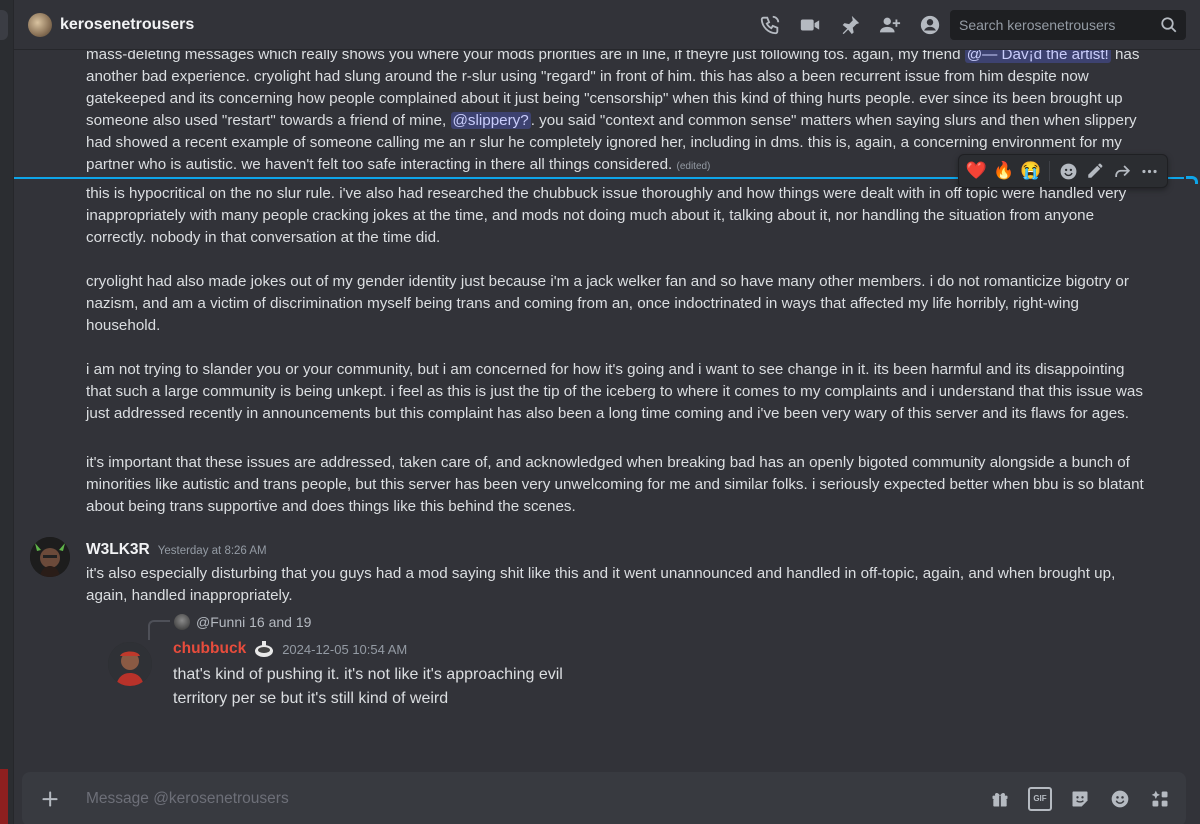 This screenshot has height=824, width=1200. I want to click on emoji-icon, so click(1120, 799).